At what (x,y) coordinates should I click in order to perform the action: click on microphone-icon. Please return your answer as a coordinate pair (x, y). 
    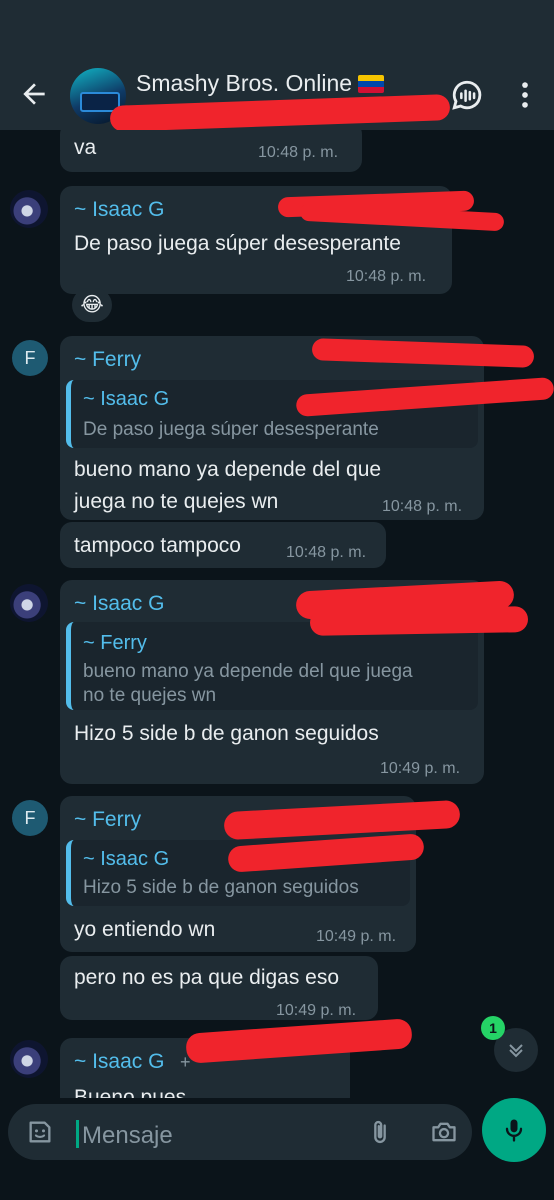
    Looking at the image, I should click on (514, 1130).